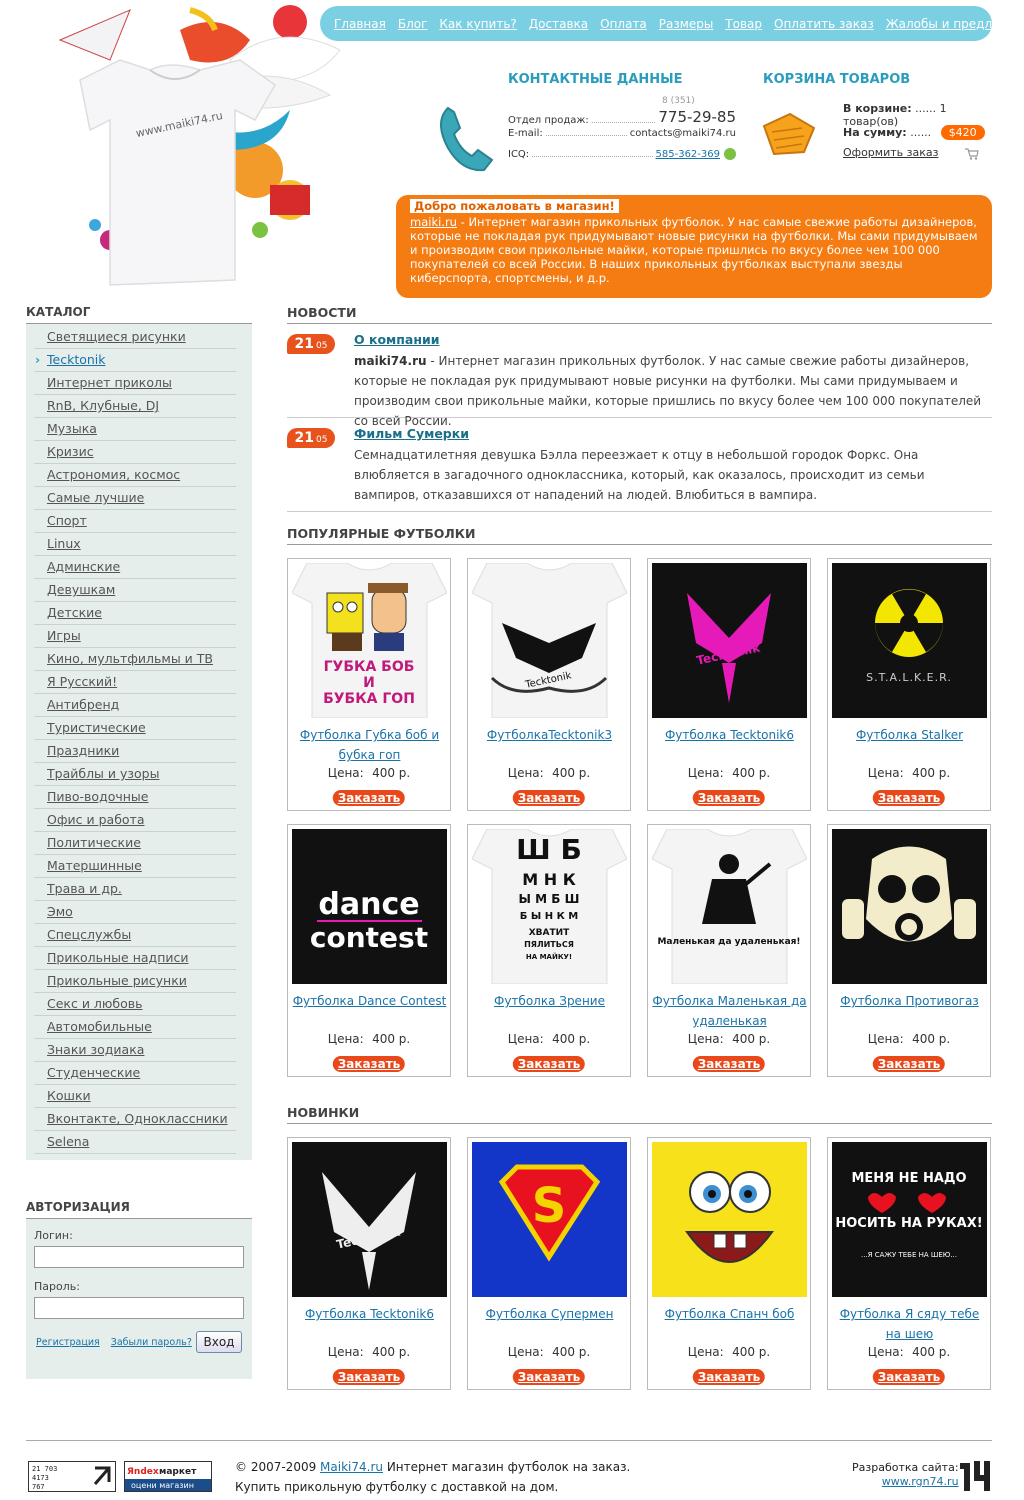  I want to click on product-name-link: Футболка Зрение, so click(549, 1001).